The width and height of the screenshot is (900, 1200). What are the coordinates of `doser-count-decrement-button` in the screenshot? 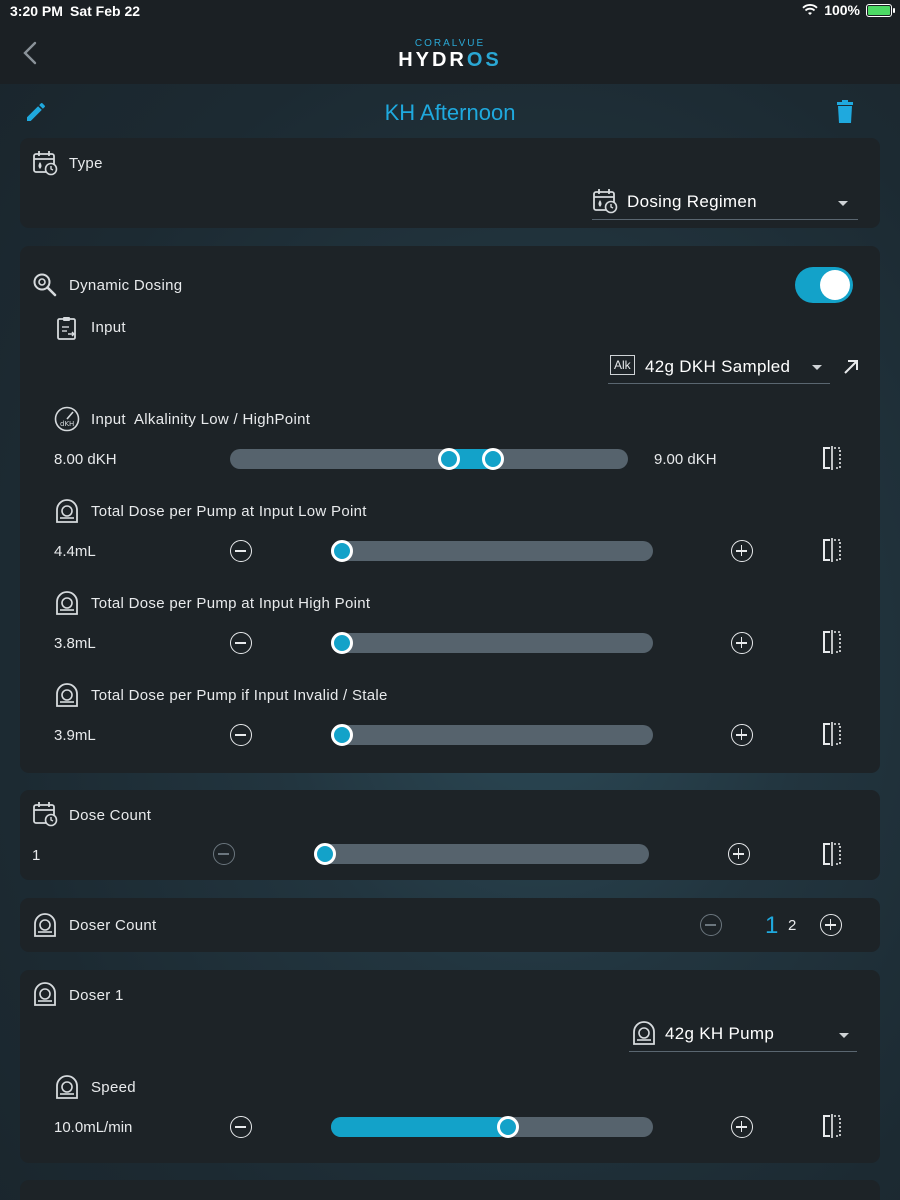 It's located at (711, 925).